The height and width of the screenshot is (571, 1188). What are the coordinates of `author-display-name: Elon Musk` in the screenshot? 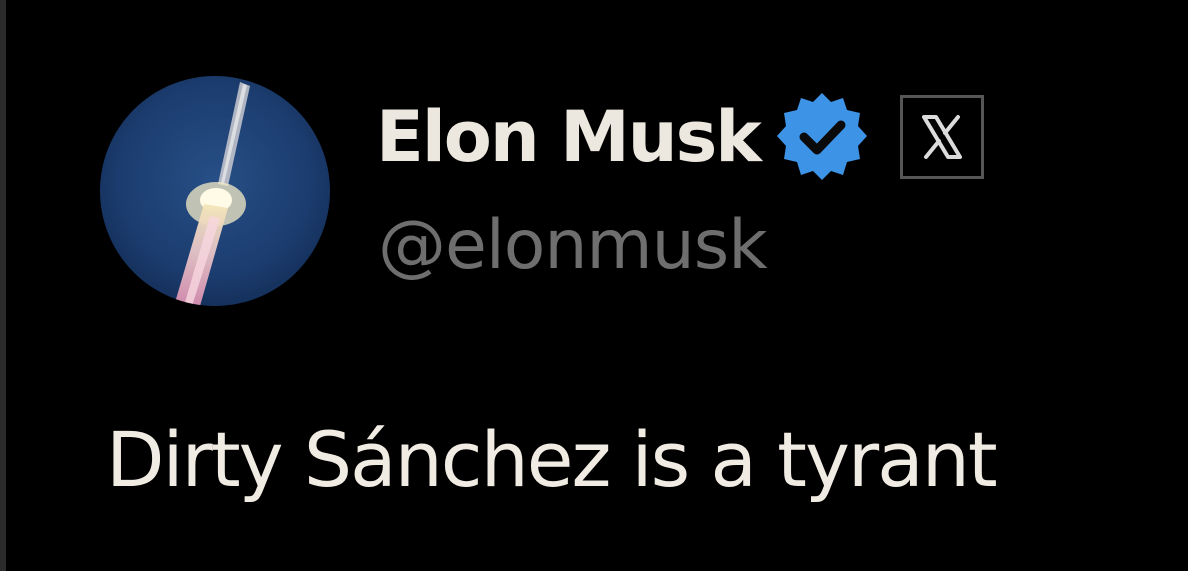 It's located at (569, 137).